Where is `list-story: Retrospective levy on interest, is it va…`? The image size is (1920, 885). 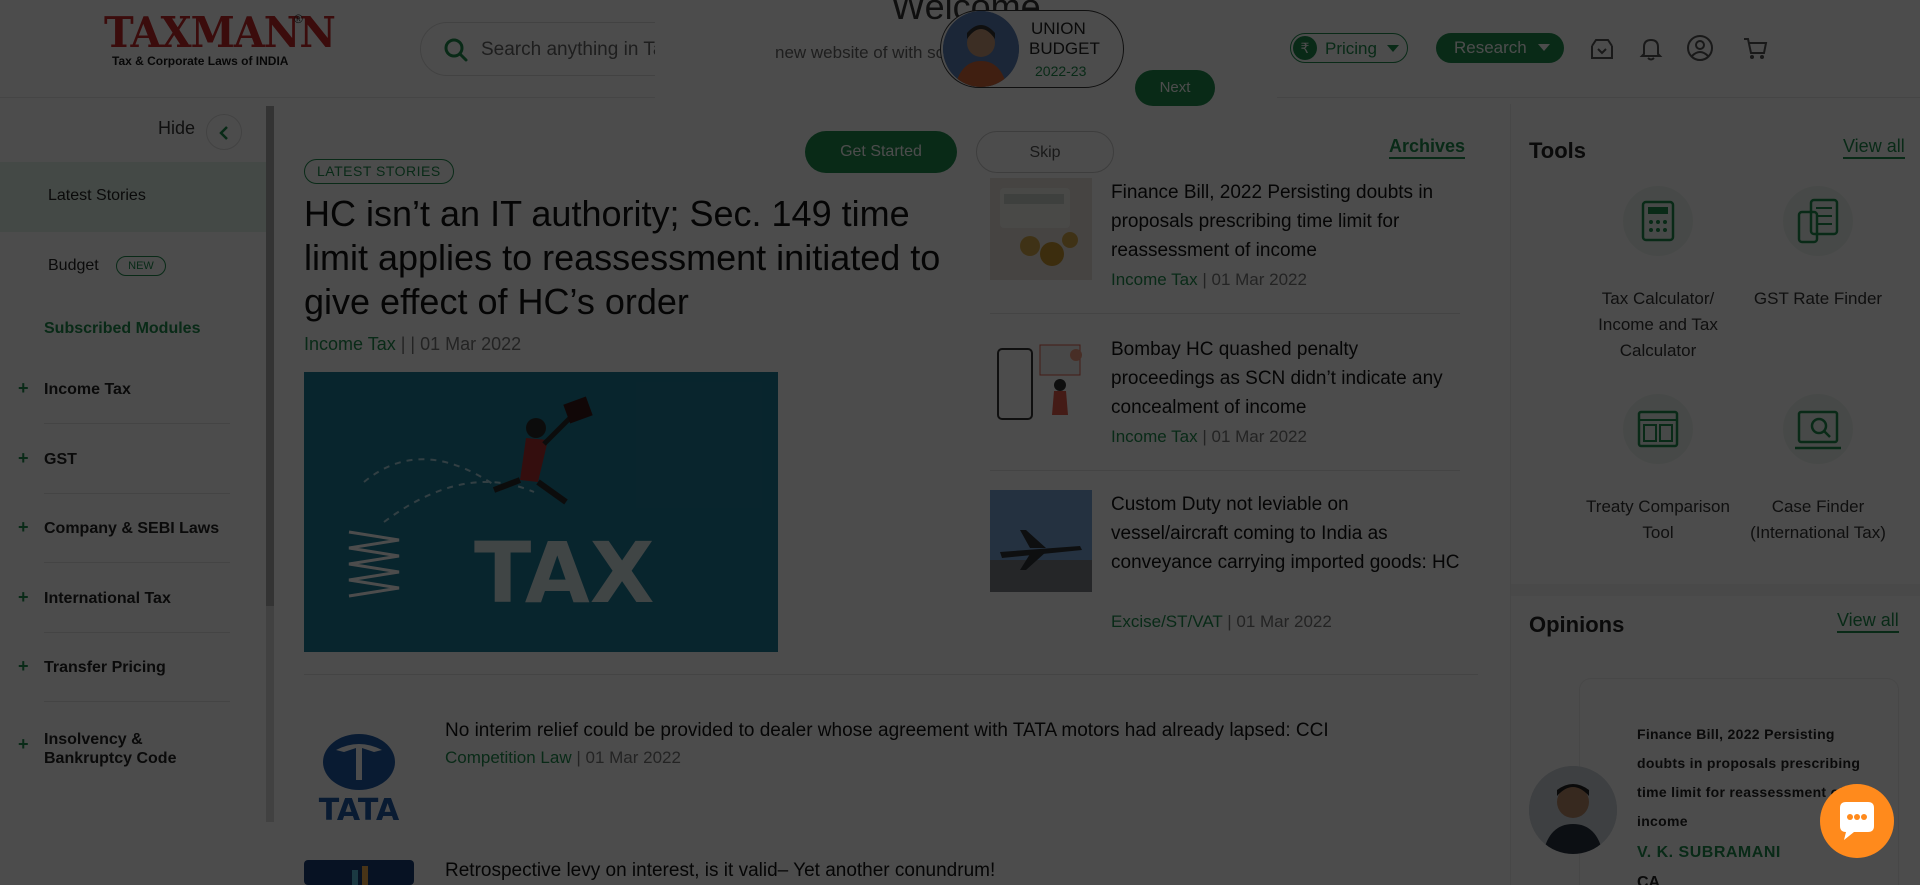 list-story: Retrospective levy on interest, is it va… is located at coordinates (891, 872).